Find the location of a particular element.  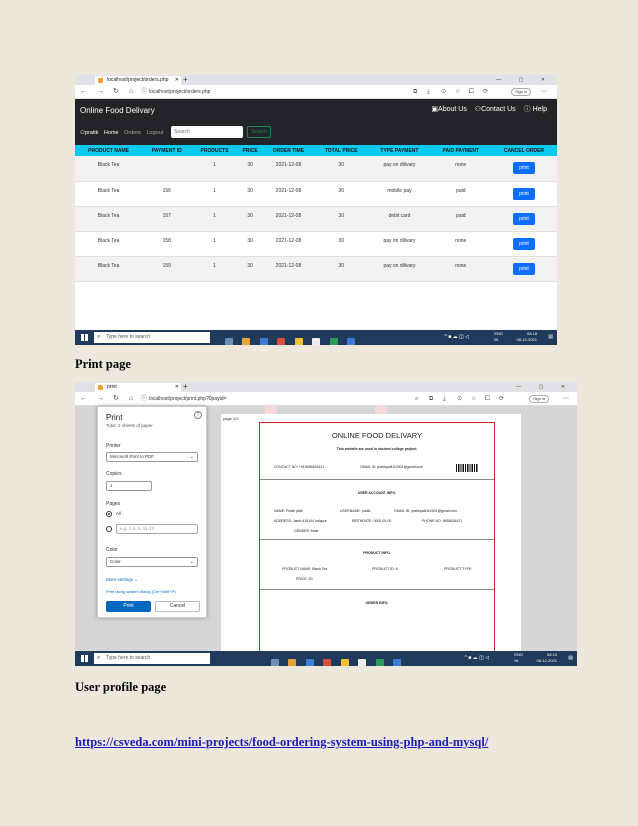

orders-link: Orders is located at coordinates (132, 133).